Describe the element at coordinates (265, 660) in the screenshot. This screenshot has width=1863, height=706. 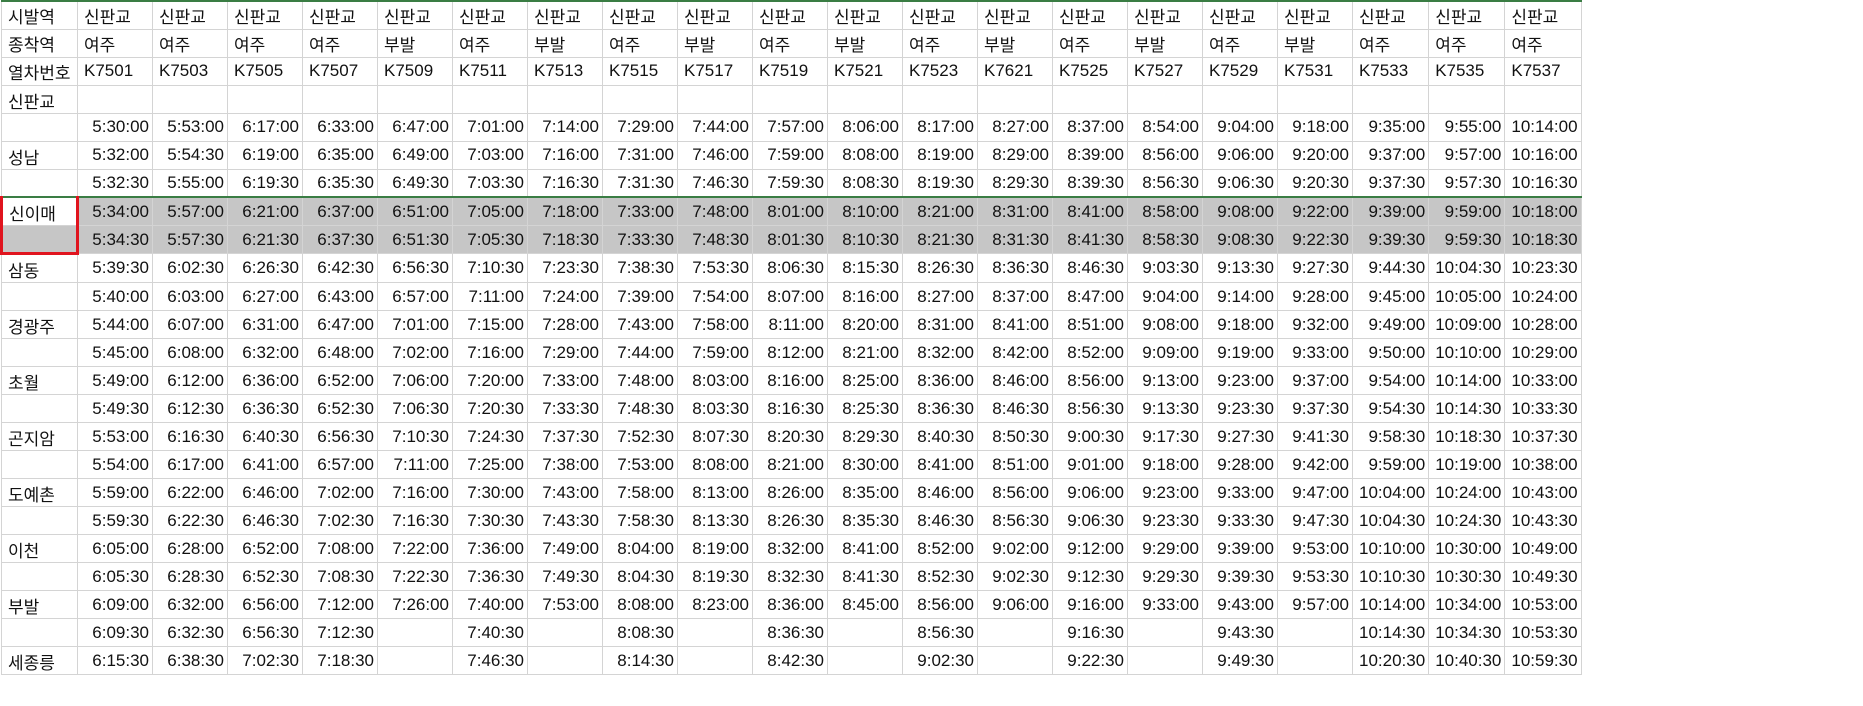
I see `time-cell: 7:02:30` at that location.